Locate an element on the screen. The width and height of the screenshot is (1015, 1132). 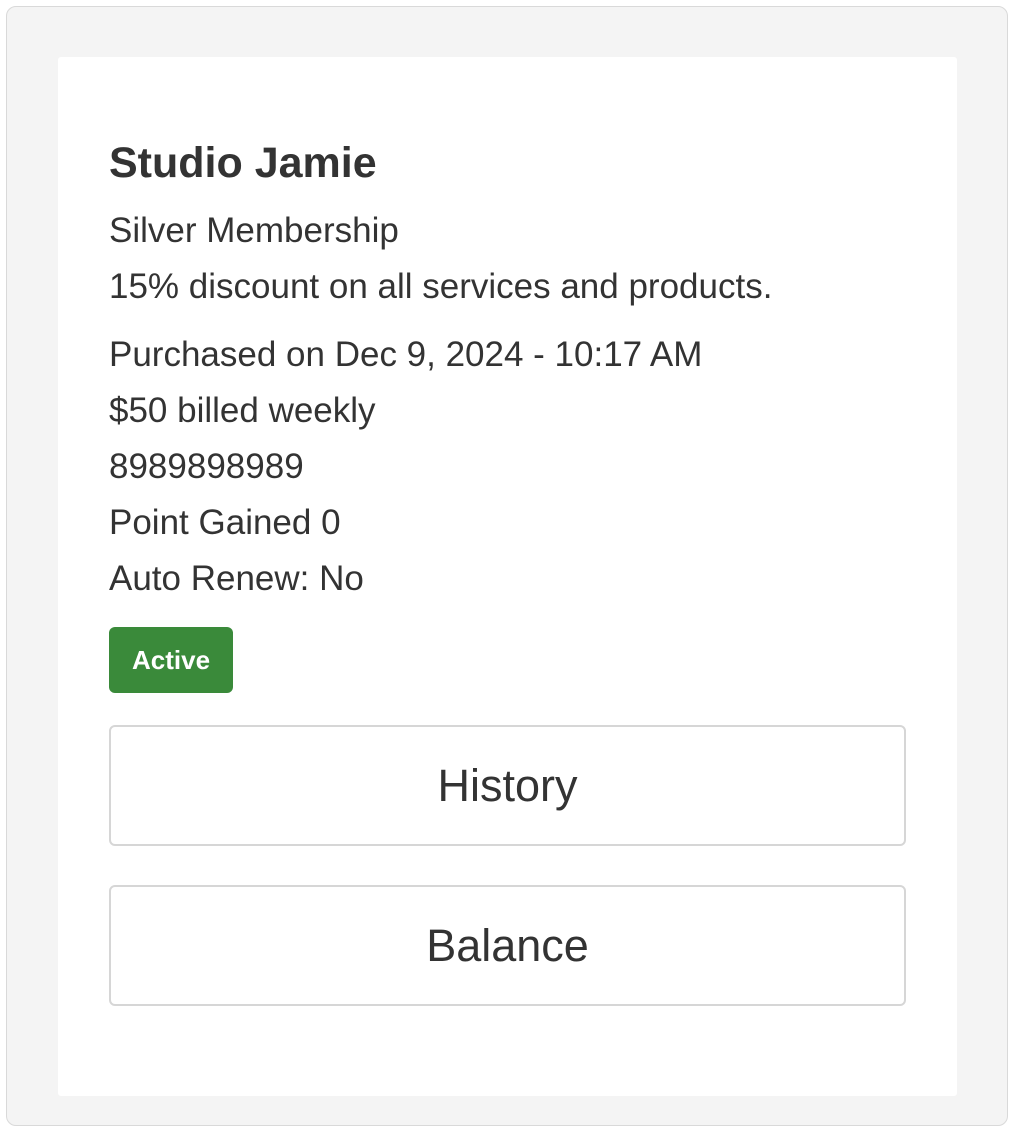
balance-button: Balance is located at coordinates (507, 945).